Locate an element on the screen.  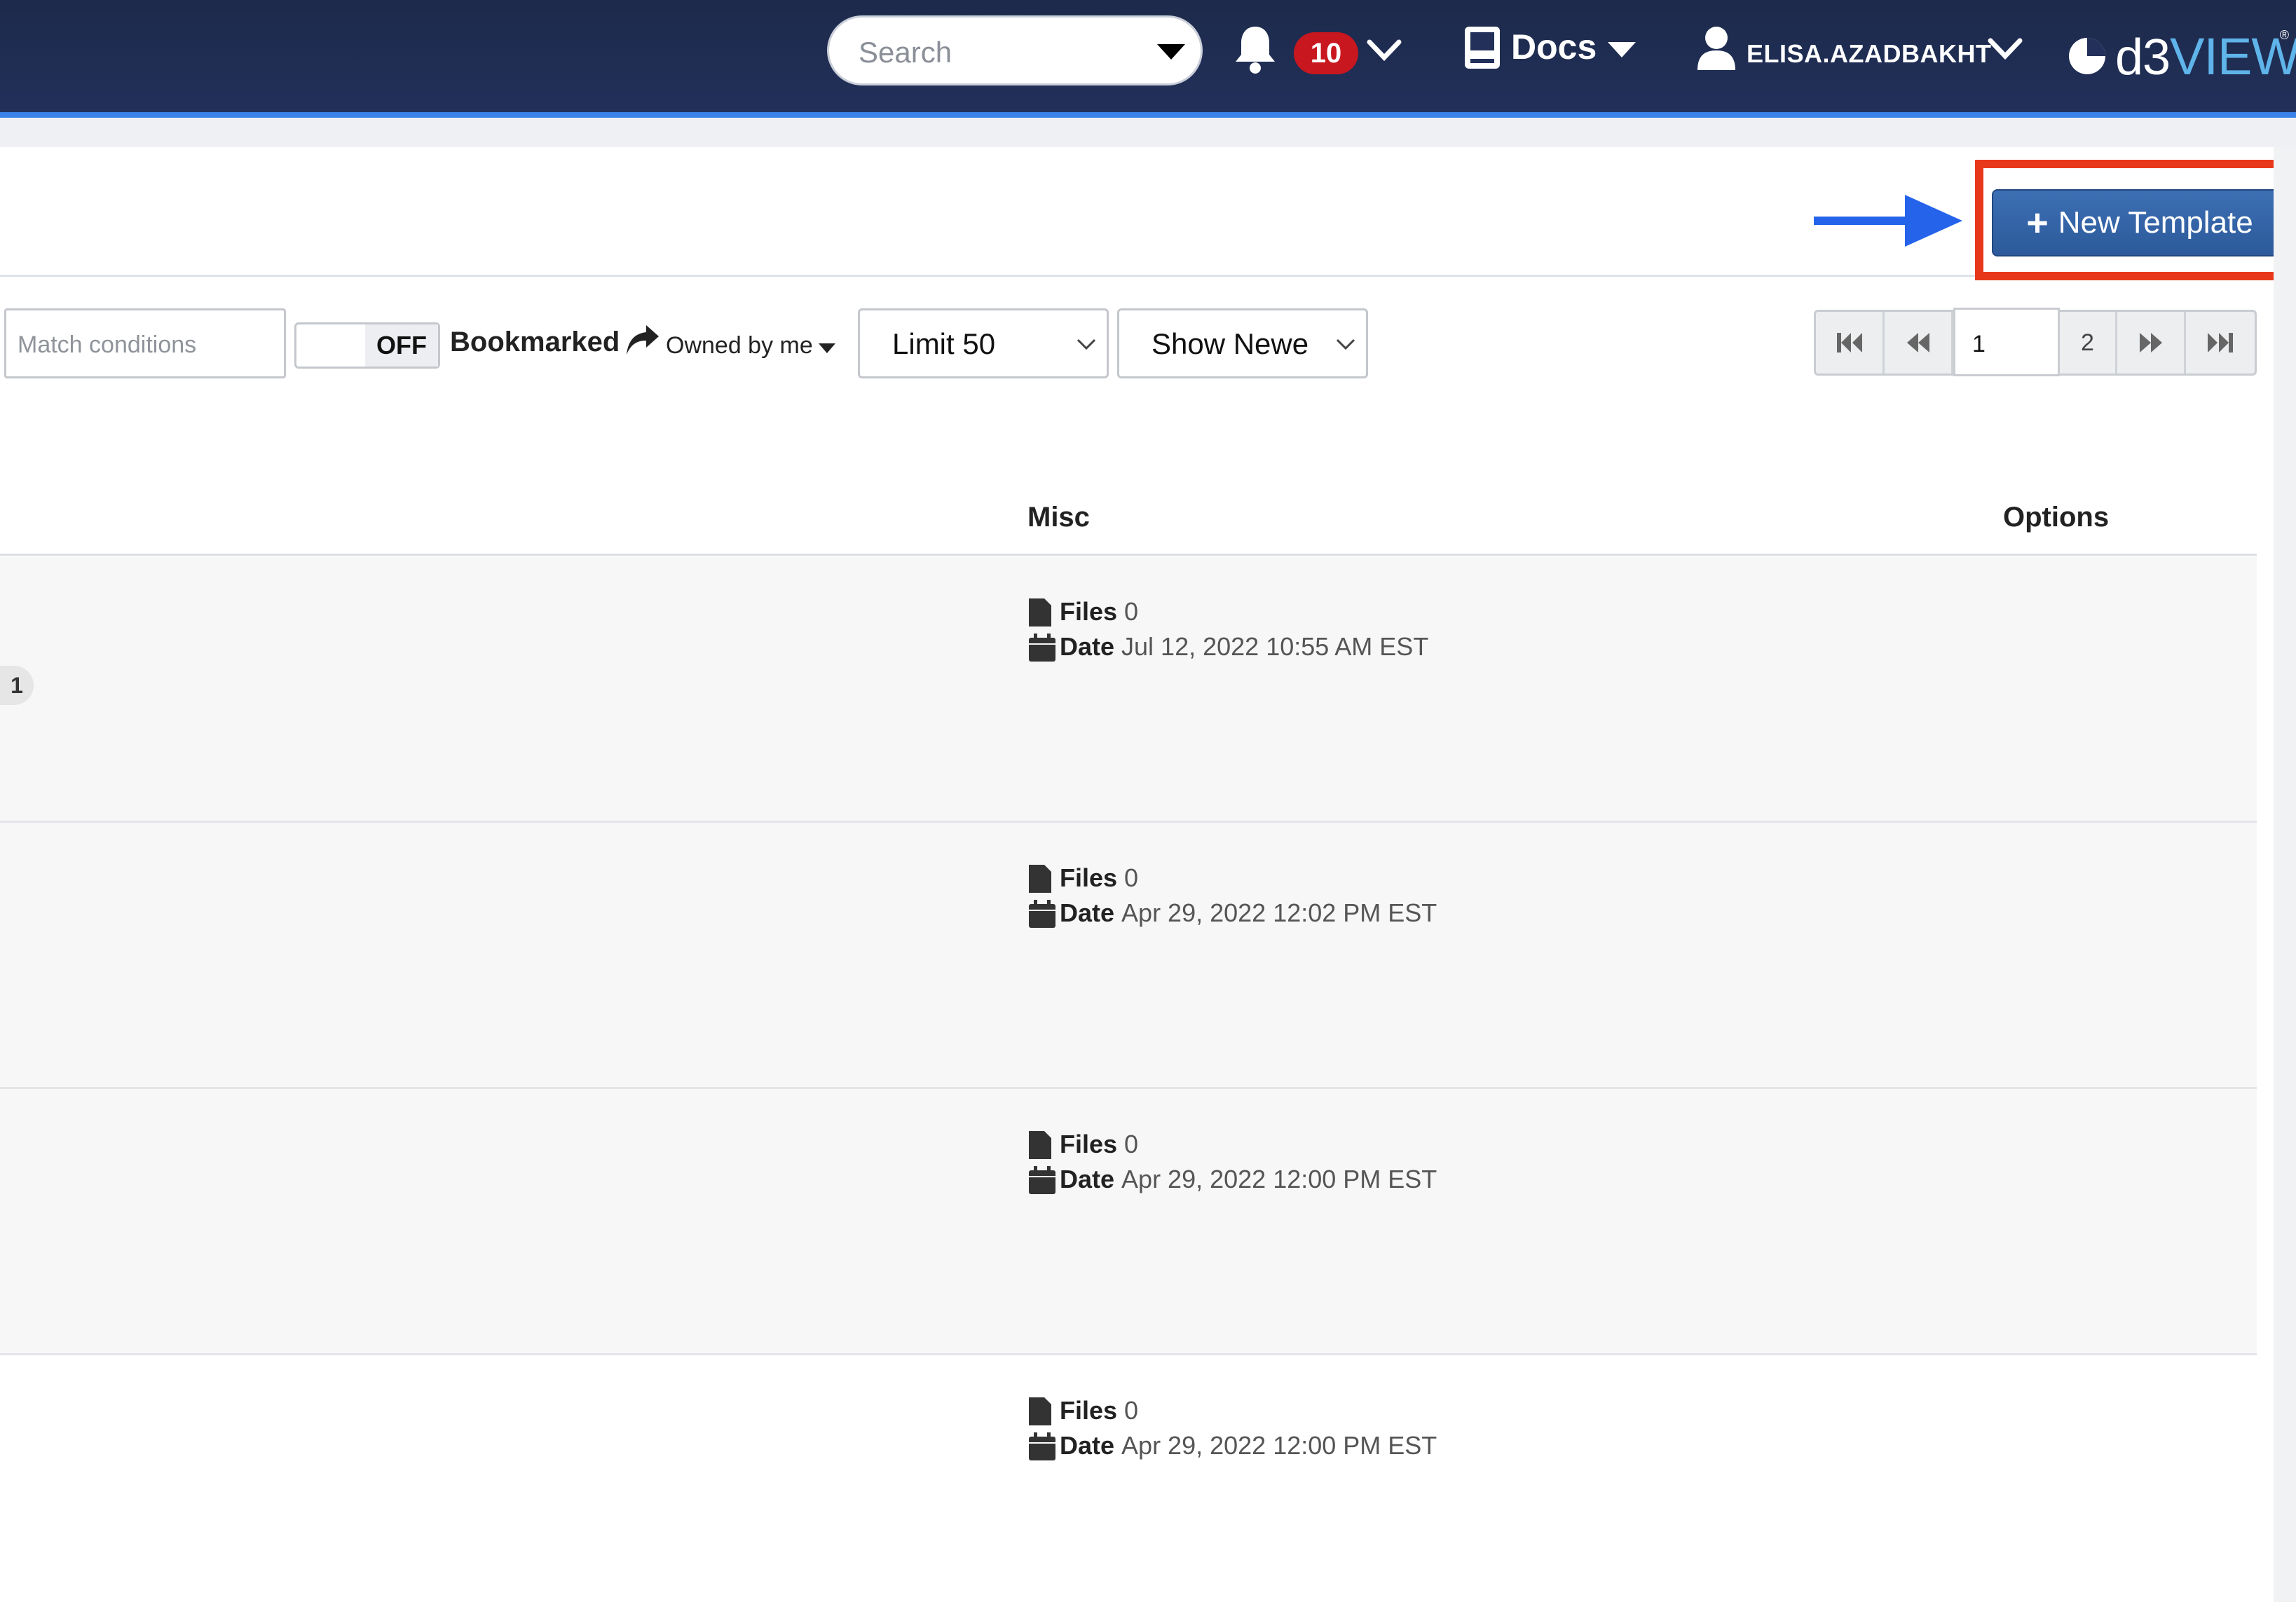
bookmarked-label: Bookmarked is located at coordinates (535, 342).